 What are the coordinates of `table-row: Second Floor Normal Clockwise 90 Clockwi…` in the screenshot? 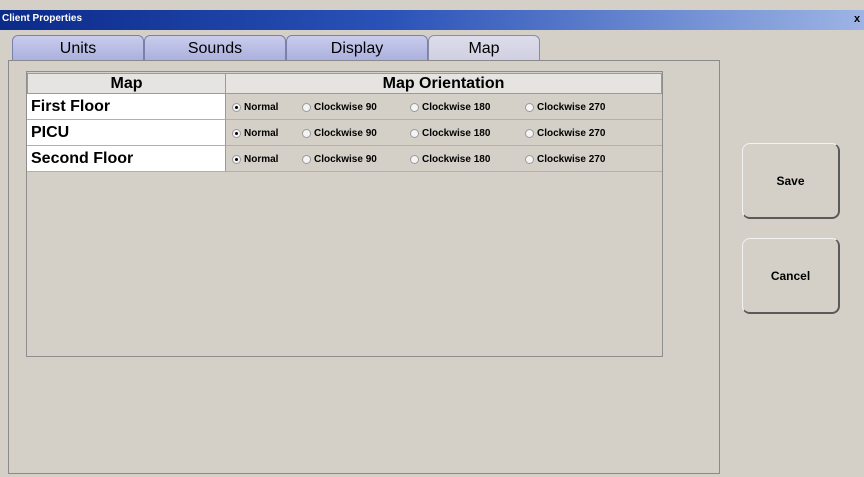 It's located at (344, 159).